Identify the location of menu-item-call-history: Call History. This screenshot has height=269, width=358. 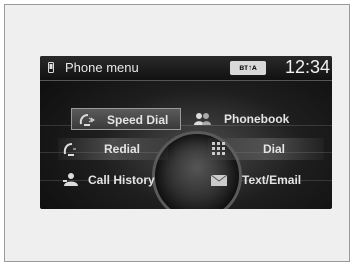
(118, 180).